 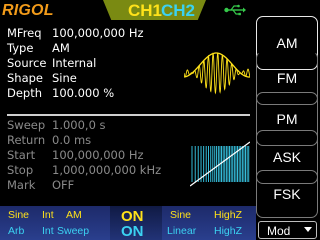 I want to click on channel-tab: CH1 CH2, so click(x=154, y=10).